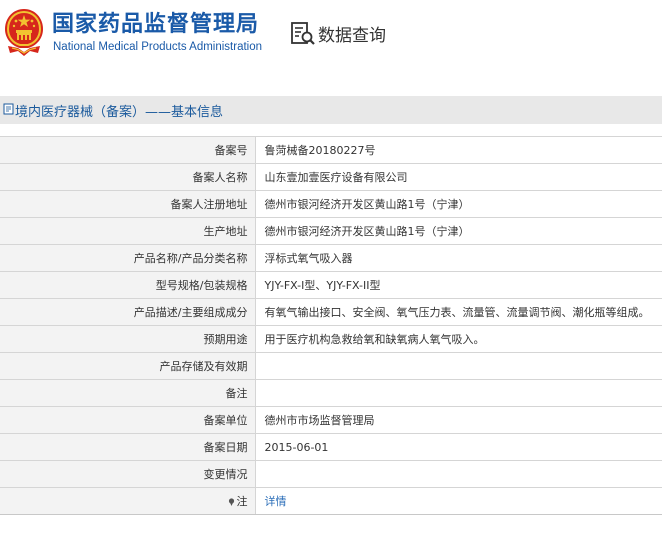 Image resolution: width=662 pixels, height=535 pixels. I want to click on document-icon, so click(8, 109).